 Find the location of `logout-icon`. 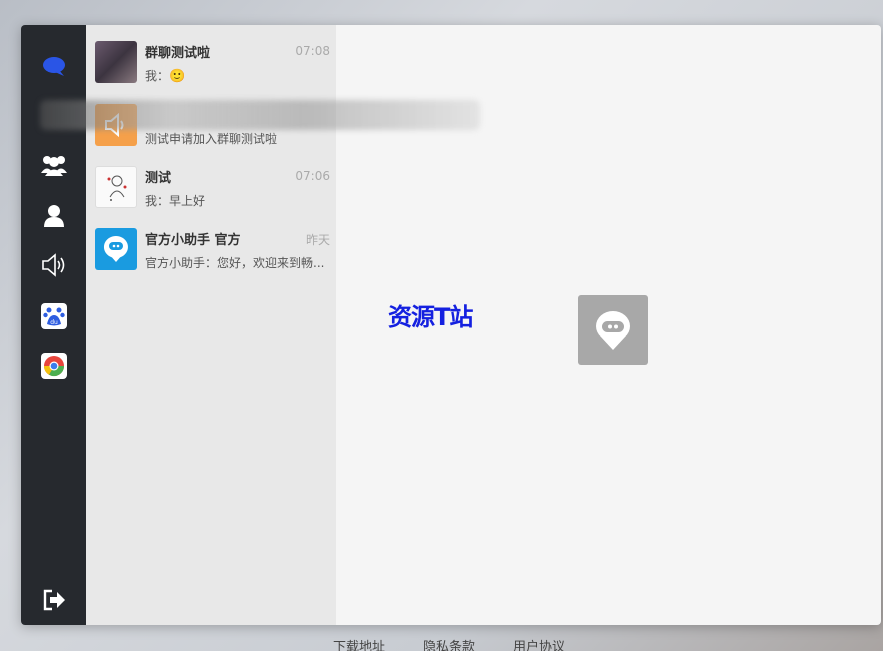

logout-icon is located at coordinates (53, 600).